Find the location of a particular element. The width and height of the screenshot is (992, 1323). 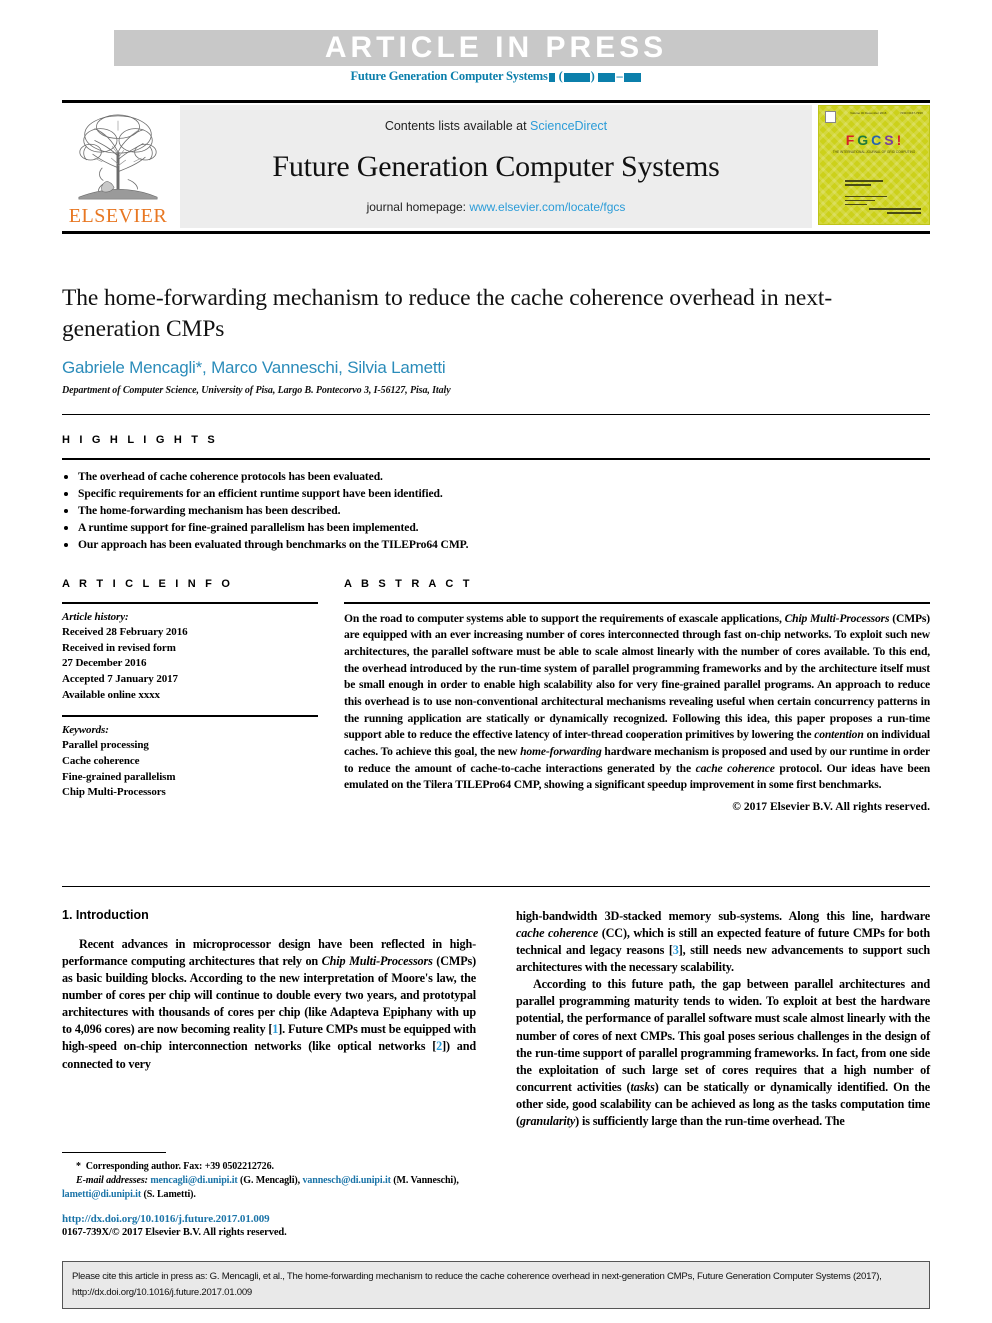

cover-elsevier-mark-icon is located at coordinates (830, 117).